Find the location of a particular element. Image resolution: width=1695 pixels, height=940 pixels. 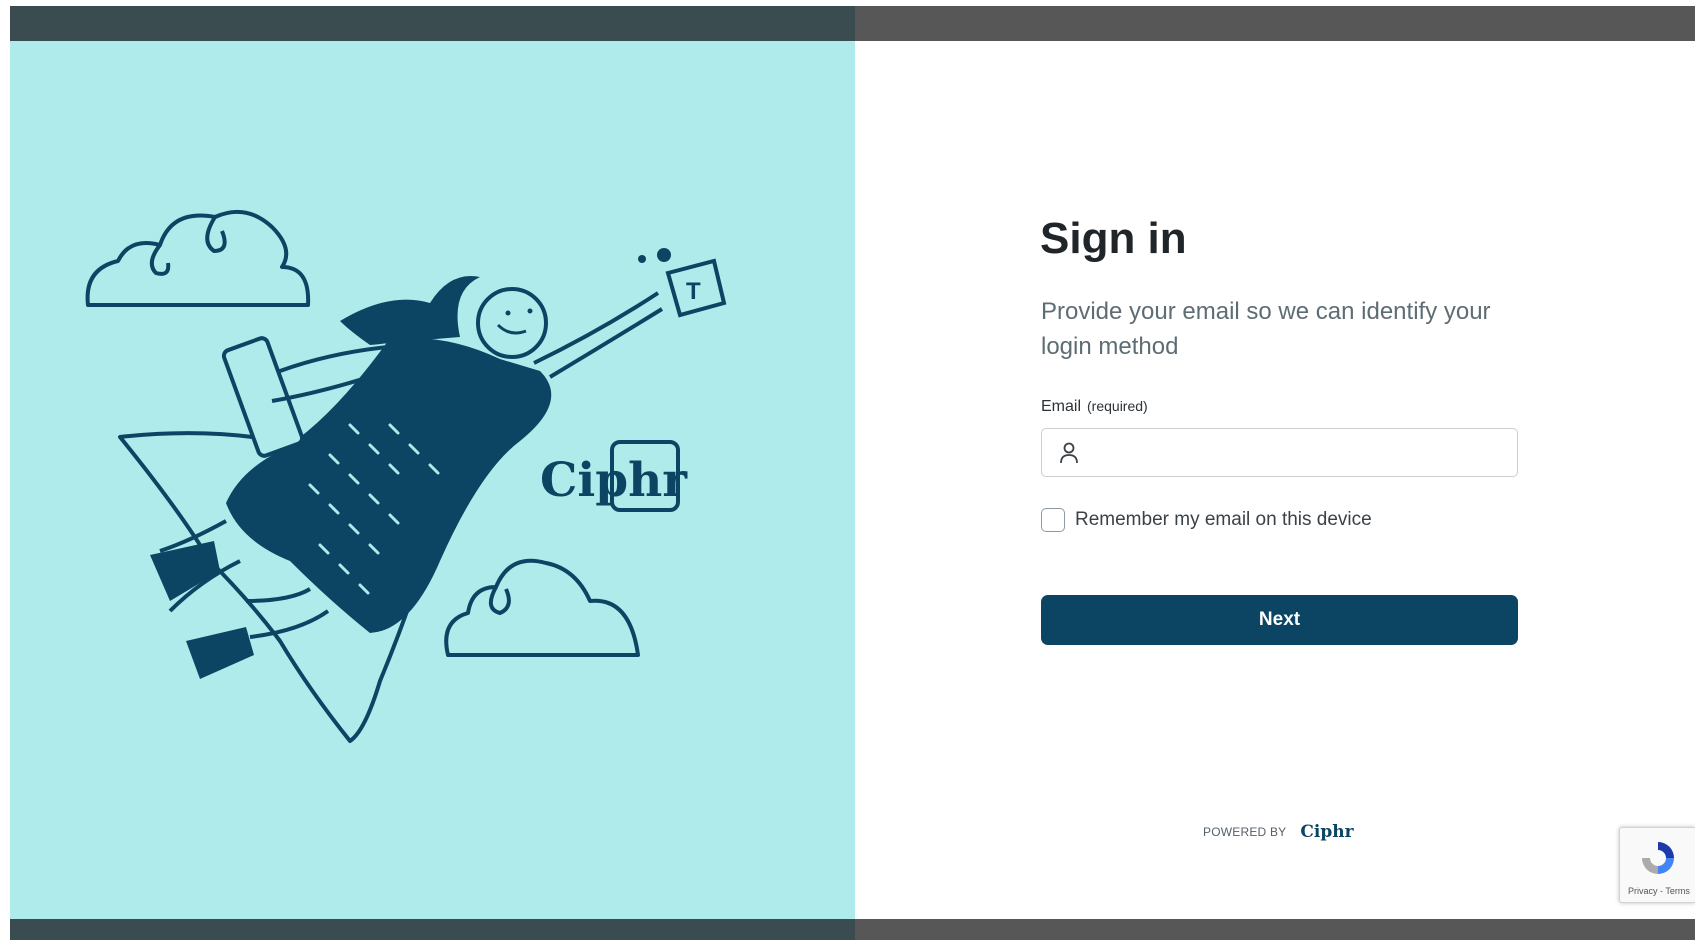

recaptcha-badge: Privacy - Terms is located at coordinates (1657, 865).